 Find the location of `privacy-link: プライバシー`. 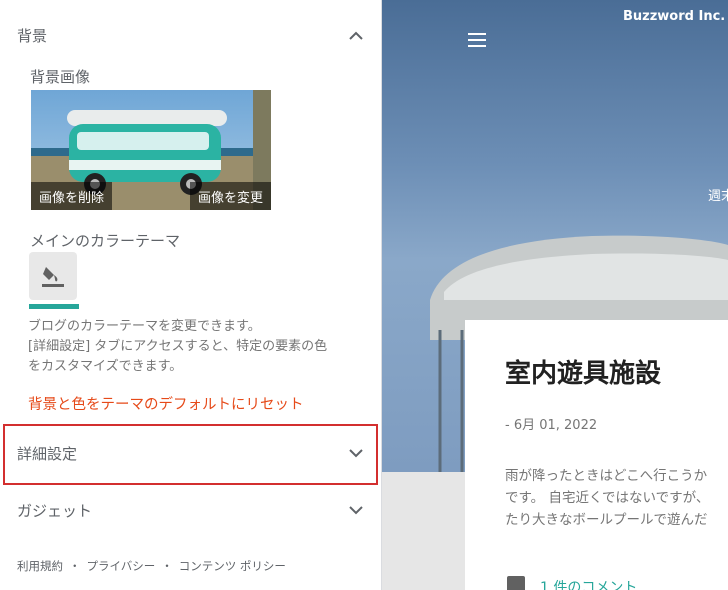

privacy-link: プライバシー is located at coordinates (121, 566).